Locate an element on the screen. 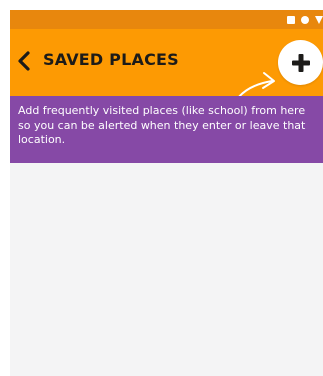  chevron-left-icon is located at coordinates (24, 61).